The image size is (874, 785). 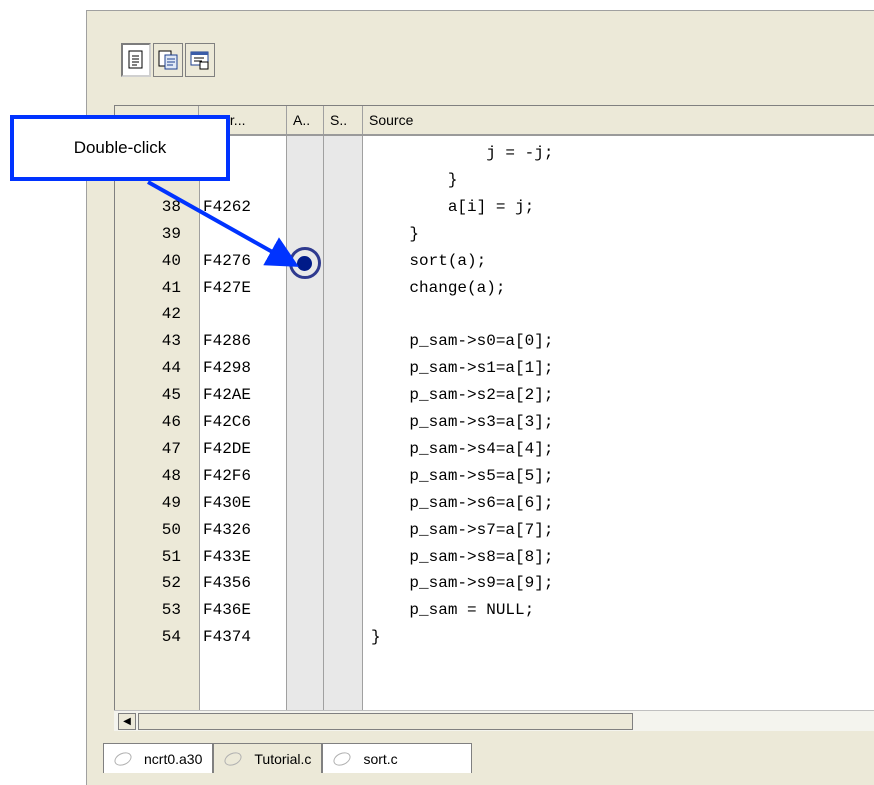 I want to click on source-code: p_sam->s9=a[9];, so click(x=462, y=583).